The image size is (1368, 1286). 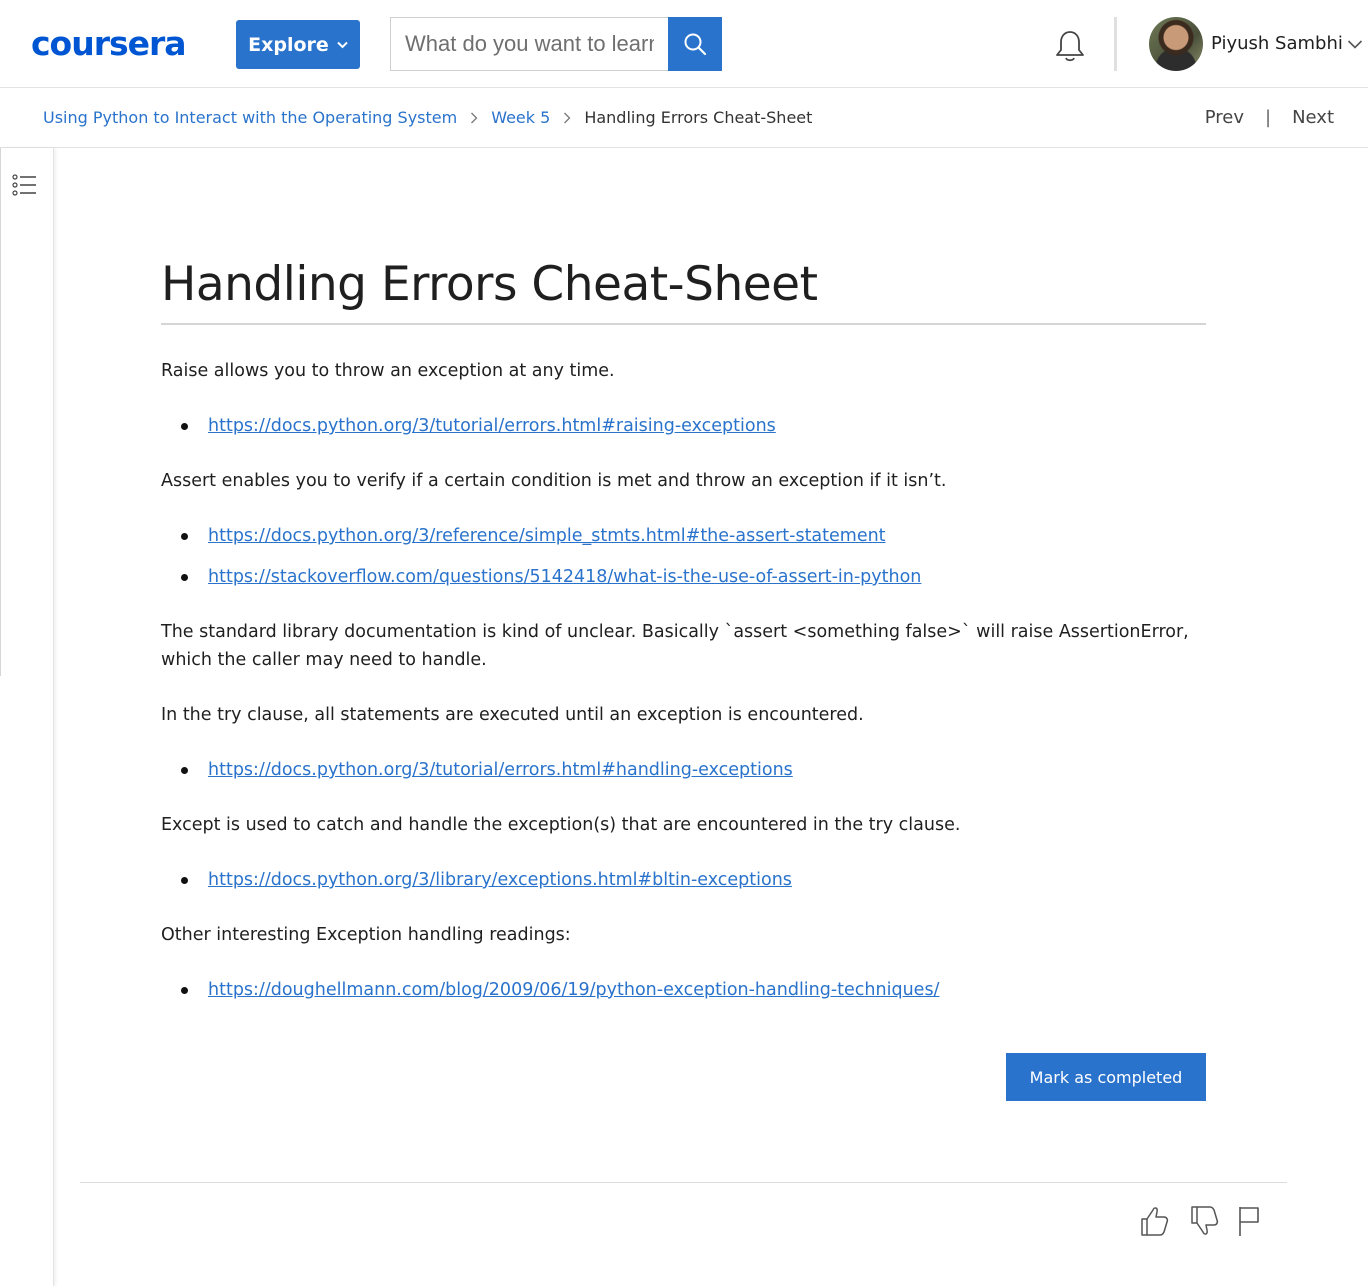 What do you see at coordinates (698, 117) in the screenshot?
I see `breadcrumb-current: Handling Errors Cheat-Sheet` at bounding box center [698, 117].